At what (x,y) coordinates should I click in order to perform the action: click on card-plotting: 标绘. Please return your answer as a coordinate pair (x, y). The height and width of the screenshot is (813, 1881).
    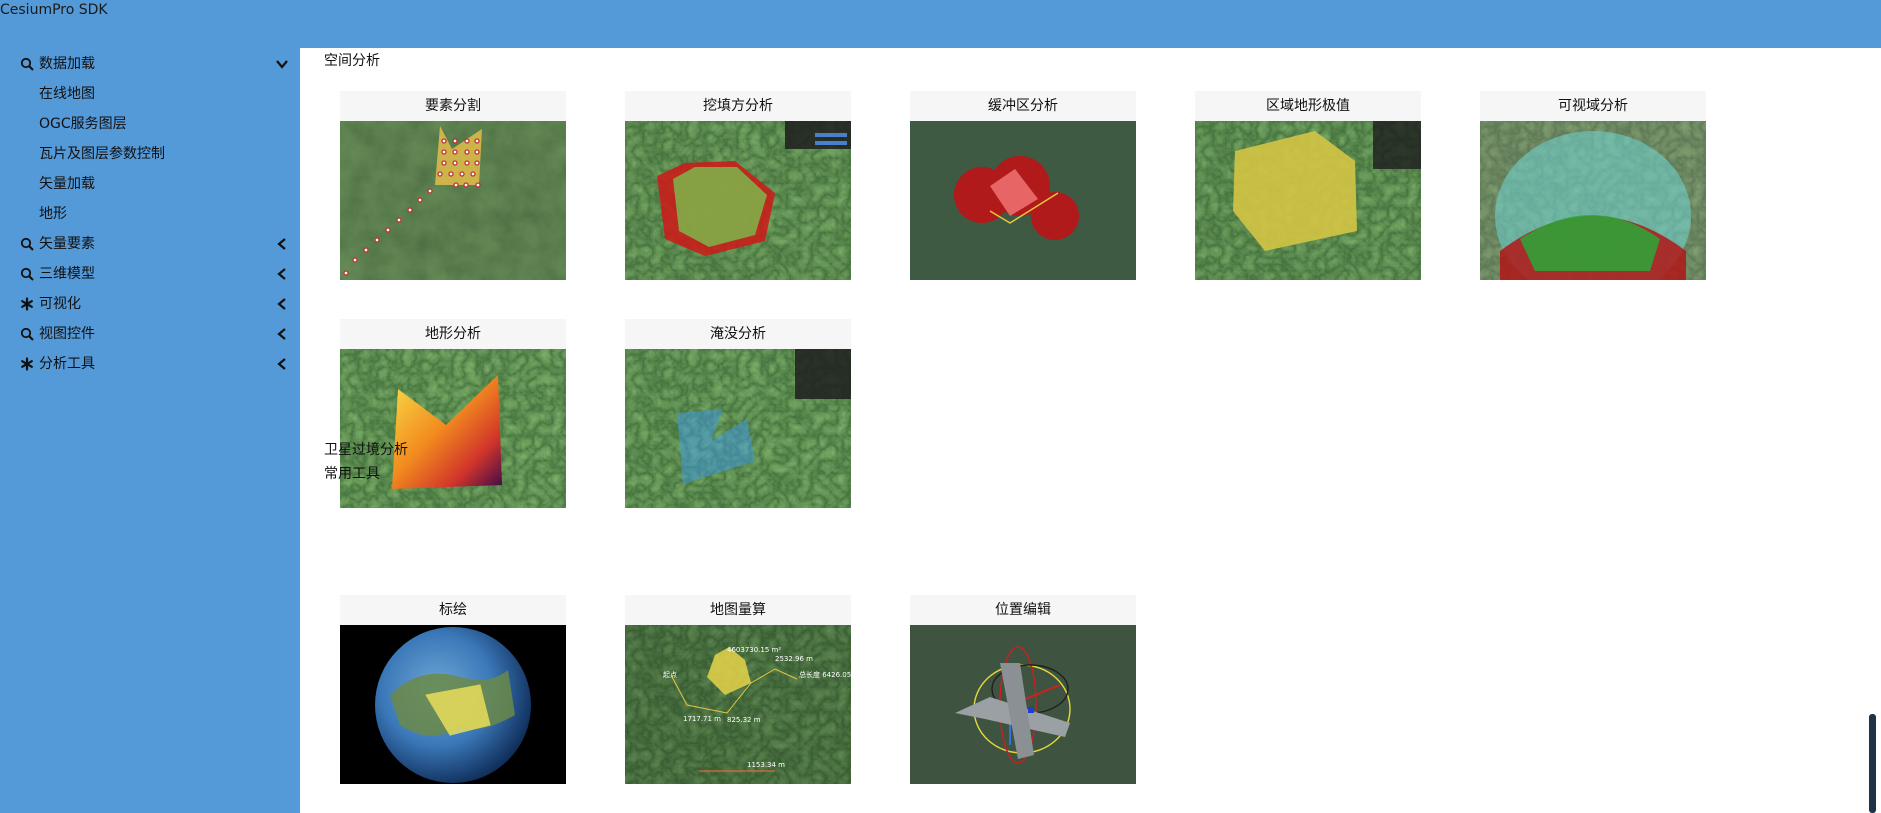
    Looking at the image, I should click on (453, 689).